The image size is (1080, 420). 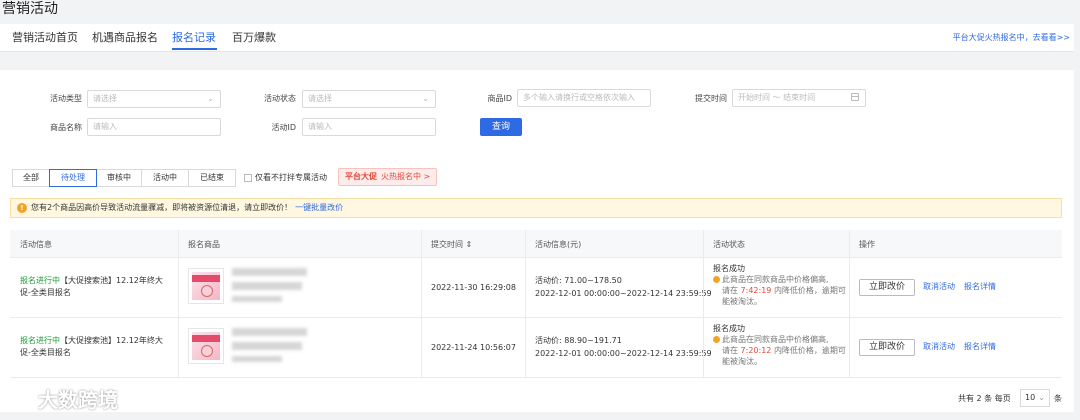 What do you see at coordinates (578, 340) in the screenshot?
I see `activity-price: 活动价: 88.90~191.71` at bounding box center [578, 340].